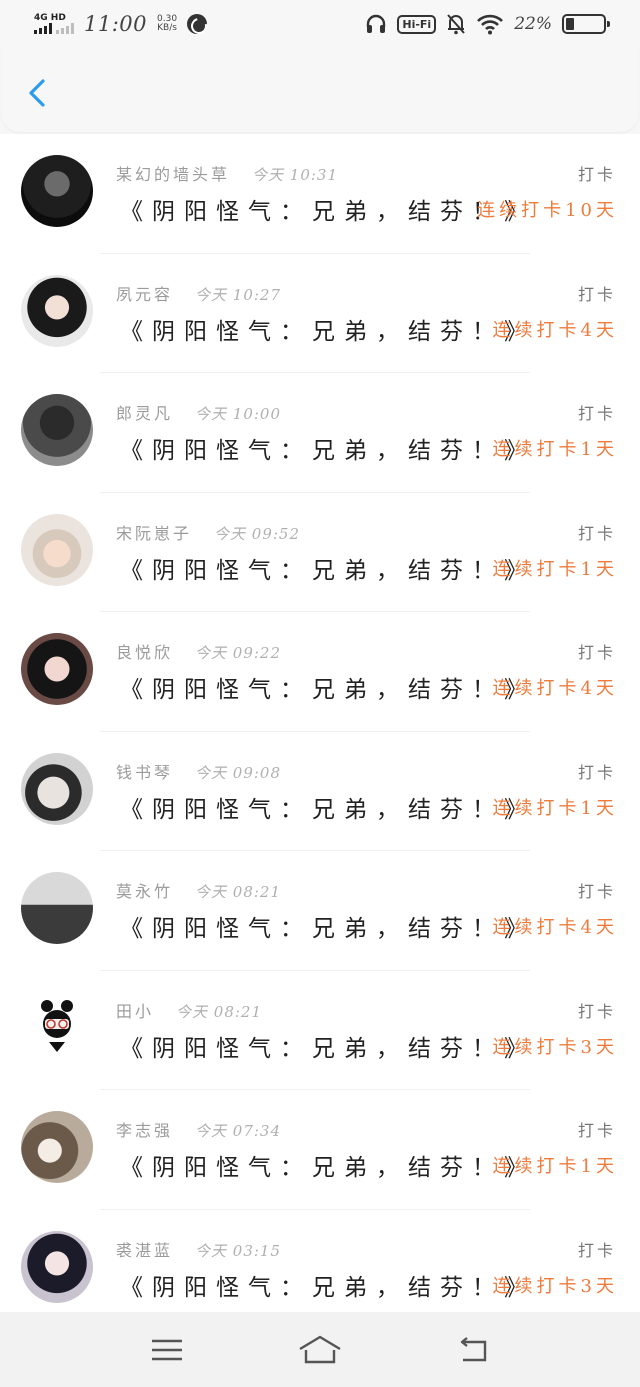  Describe the element at coordinates (547, 210) in the screenshot. I see `streak-label: 连续打卡10天` at that location.